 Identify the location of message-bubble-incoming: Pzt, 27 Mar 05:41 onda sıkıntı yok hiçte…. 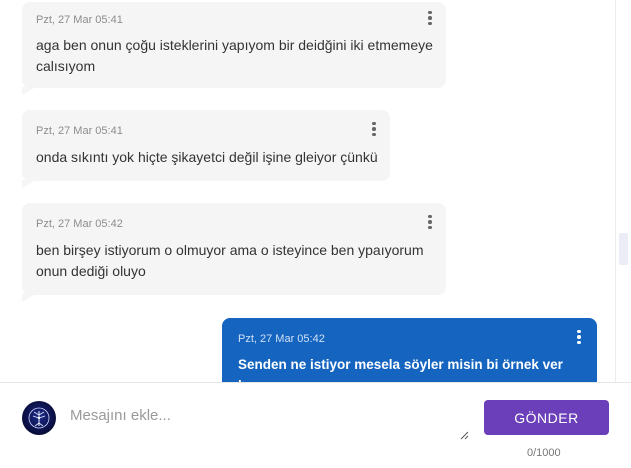
(206, 149).